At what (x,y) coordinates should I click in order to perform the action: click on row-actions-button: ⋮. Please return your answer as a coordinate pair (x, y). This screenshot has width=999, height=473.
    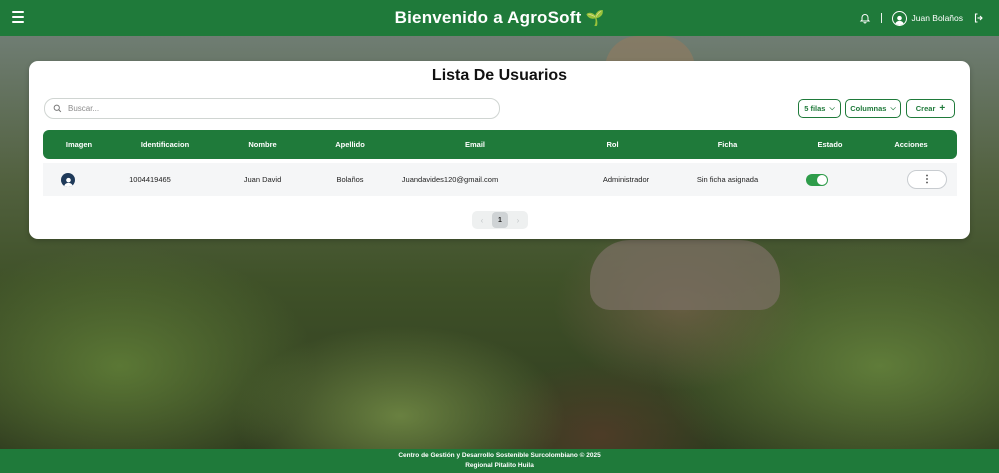
    Looking at the image, I should click on (927, 179).